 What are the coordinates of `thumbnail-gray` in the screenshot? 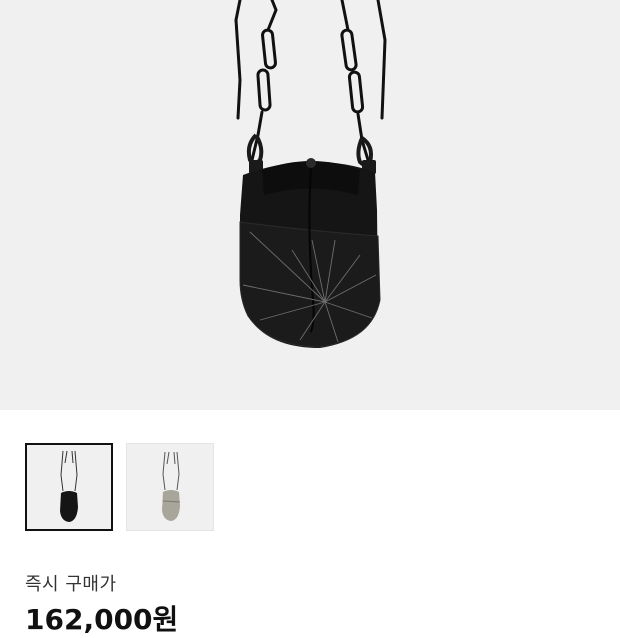 It's located at (170, 487).